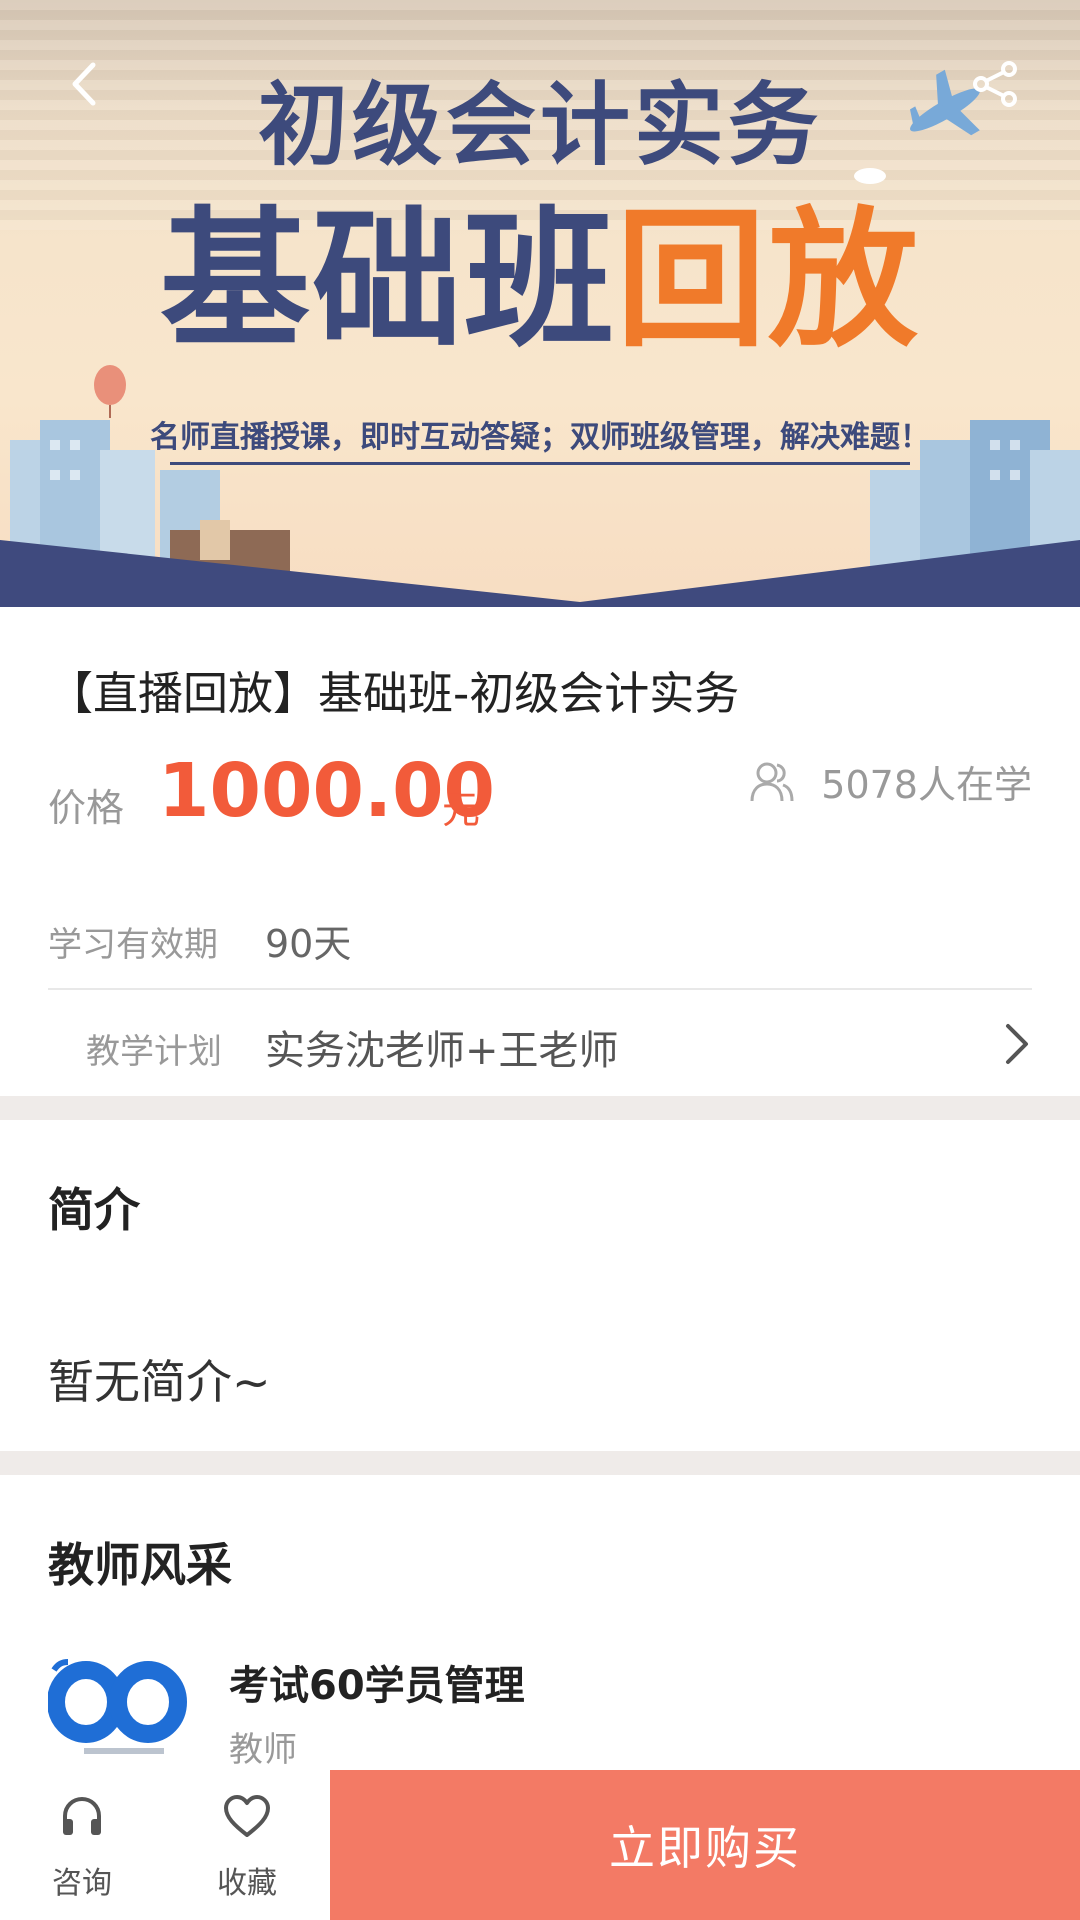 The image size is (1080, 1920). What do you see at coordinates (82, 1815) in the screenshot?
I see `headset-icon` at bounding box center [82, 1815].